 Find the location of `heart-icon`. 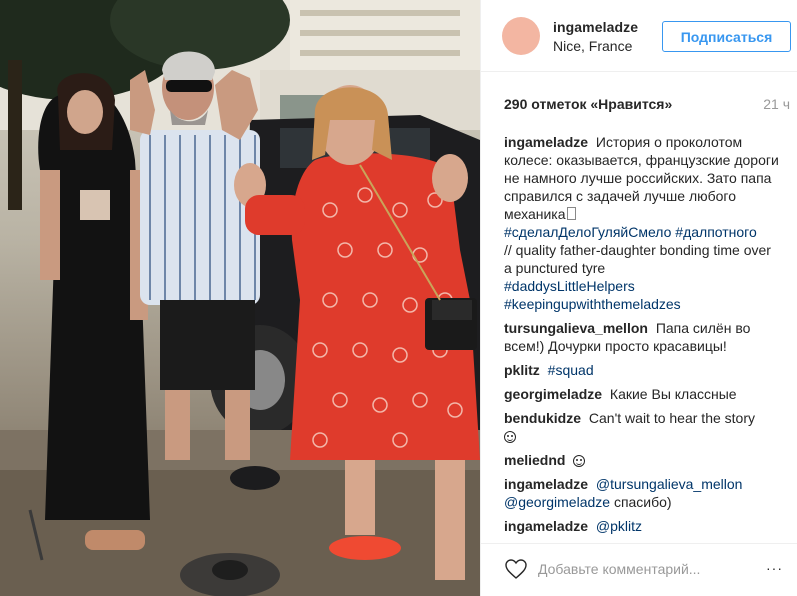

heart-icon is located at coordinates (516, 569).